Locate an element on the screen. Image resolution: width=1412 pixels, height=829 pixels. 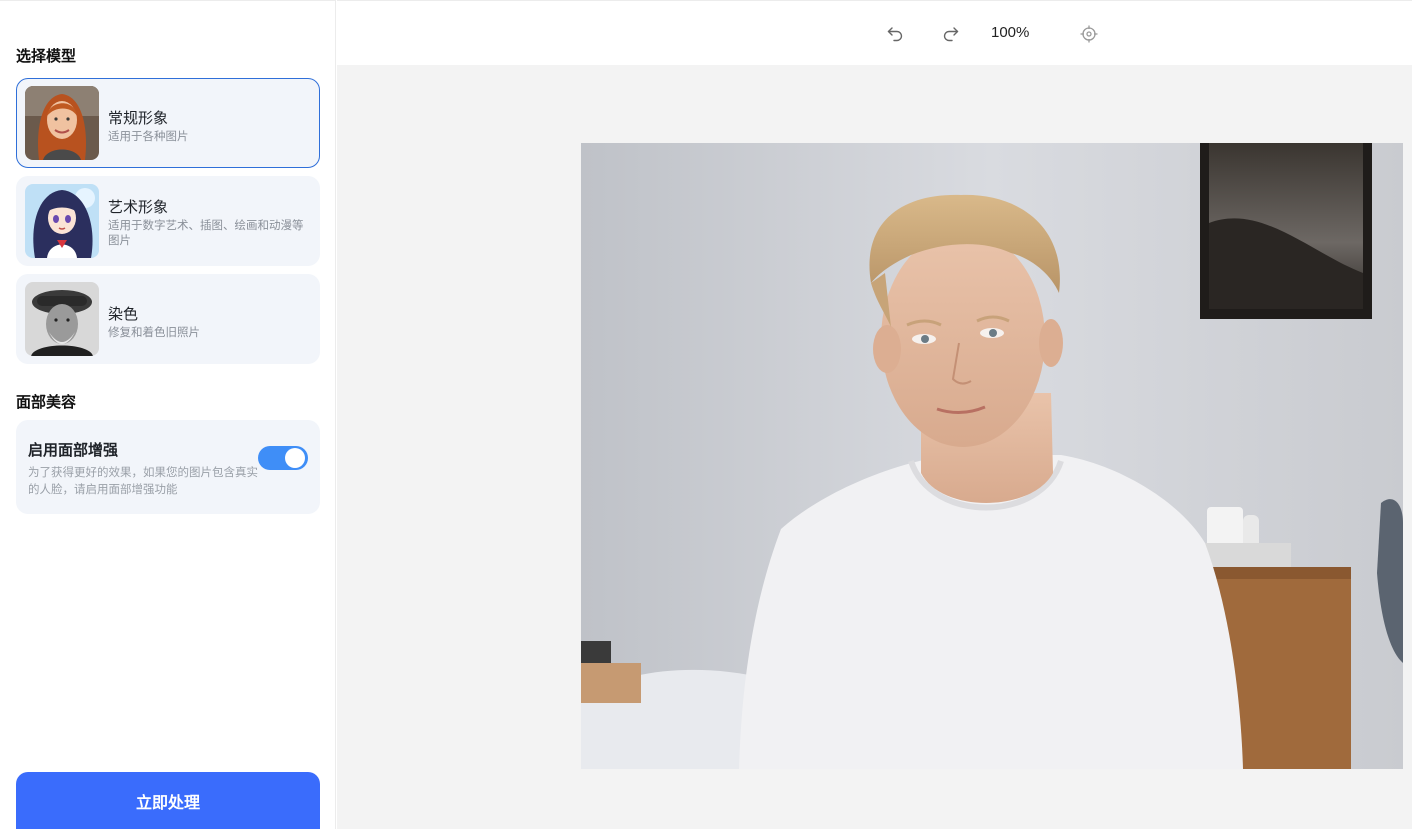
model-name: 常规形象 is located at coordinates (138, 118).